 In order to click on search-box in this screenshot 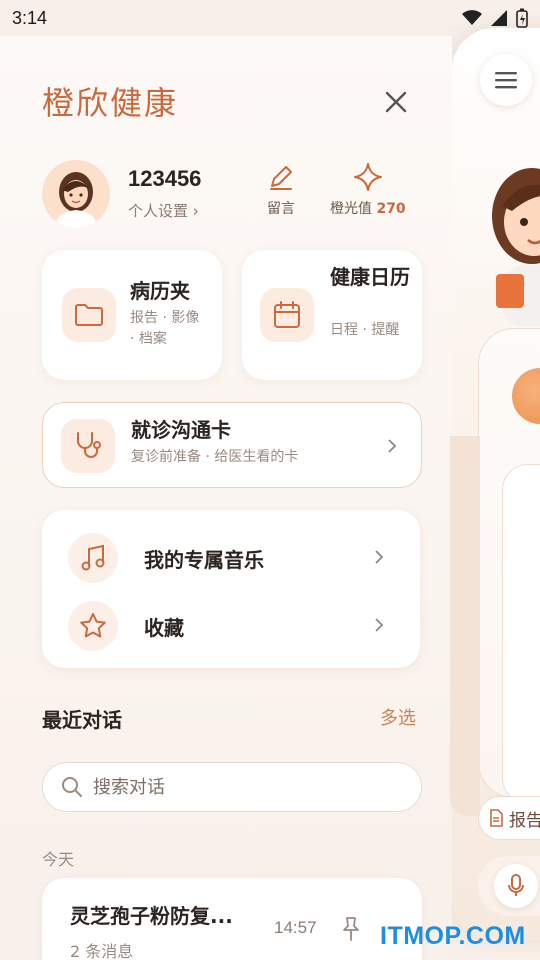, I will do `click(232, 787)`.